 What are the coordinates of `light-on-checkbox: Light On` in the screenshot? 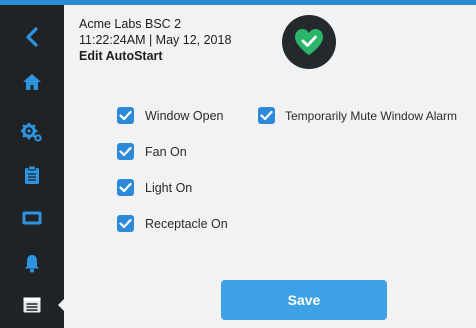 It's located at (154, 187).